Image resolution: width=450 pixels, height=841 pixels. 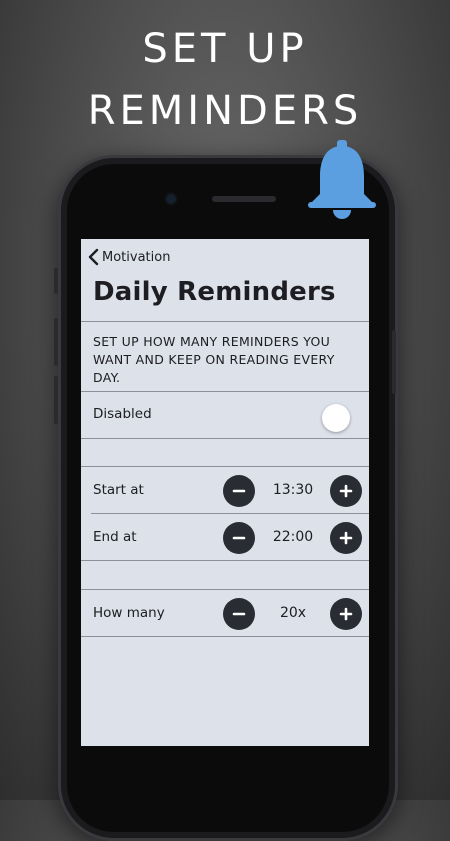 I want to click on phone-mute-switch, so click(x=56, y=281).